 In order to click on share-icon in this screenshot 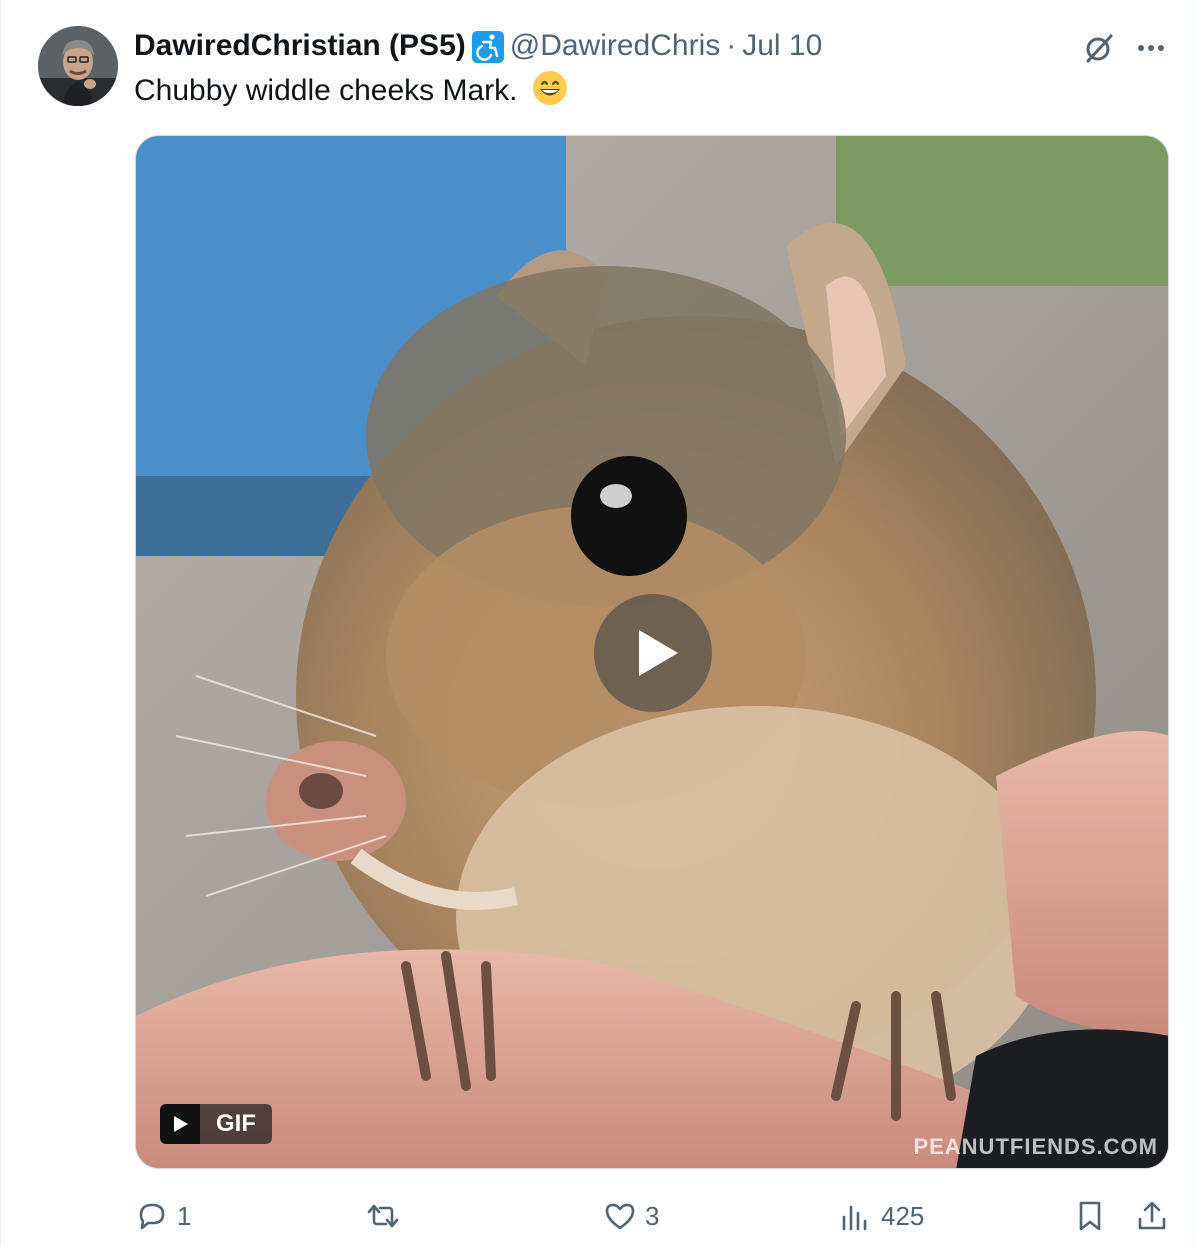, I will do `click(1152, 1215)`.